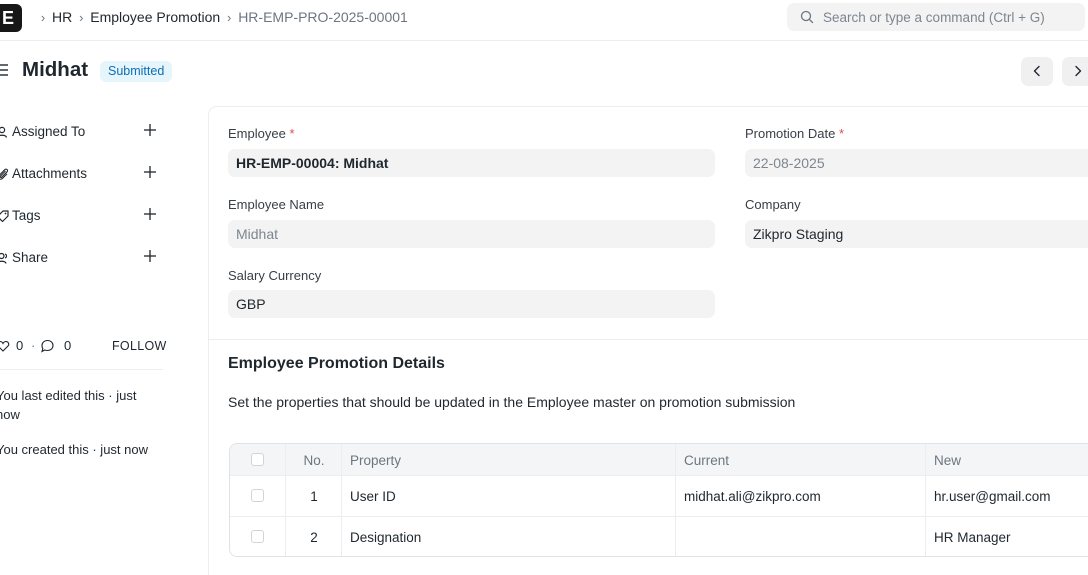 The height and width of the screenshot is (575, 1088). I want to click on breadcrumb-current-doc: HR-EMP-PRO-2025-00001, so click(323, 17).